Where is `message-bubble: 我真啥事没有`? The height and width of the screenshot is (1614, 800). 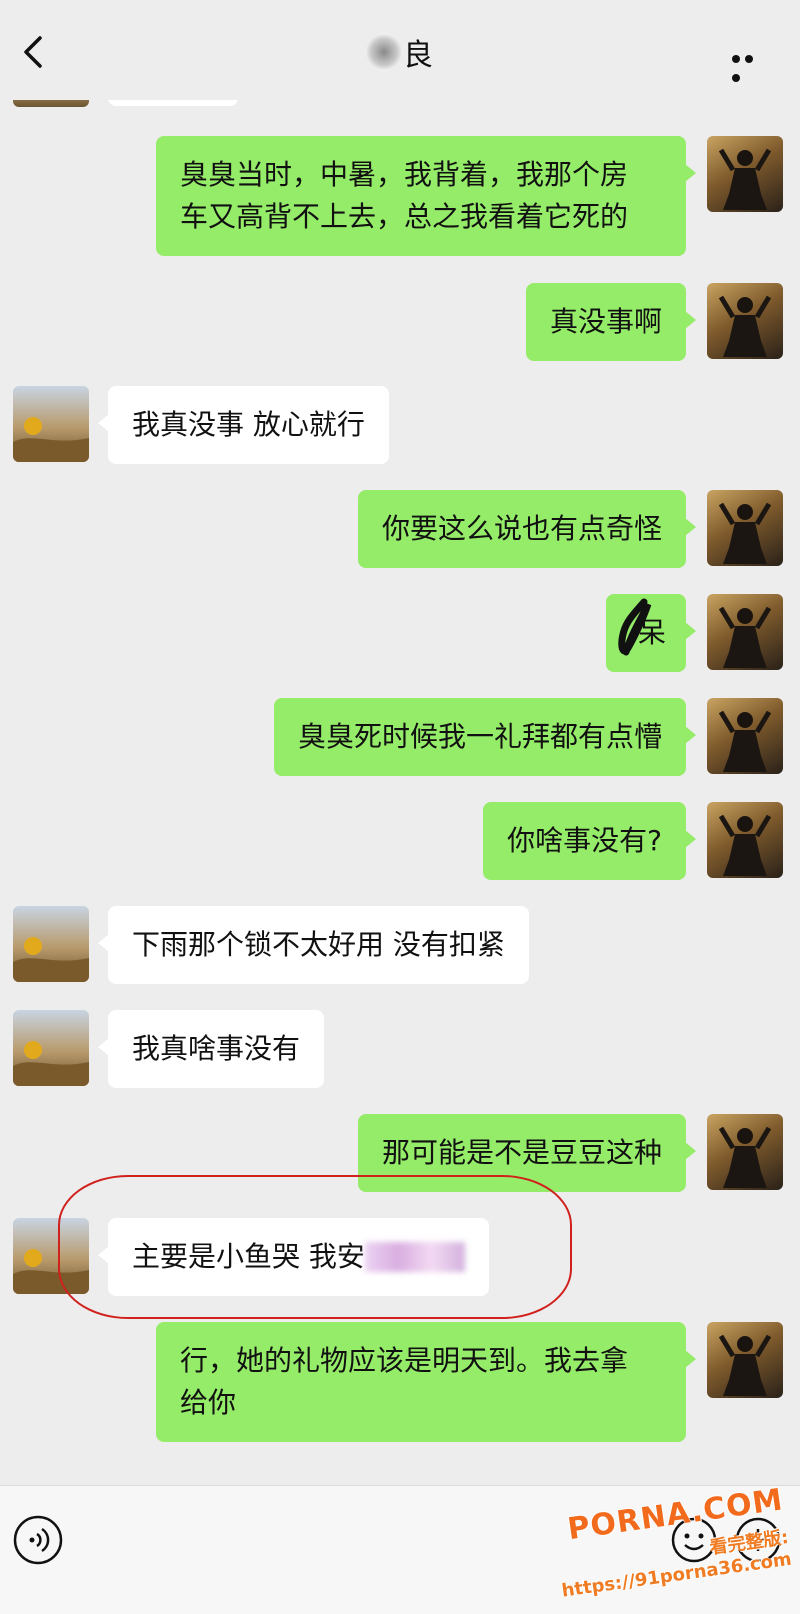 message-bubble: 我真啥事没有 is located at coordinates (211, 1049).